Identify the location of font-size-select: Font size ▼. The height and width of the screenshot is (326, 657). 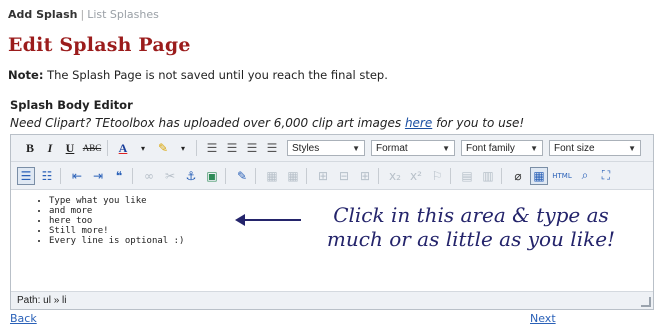
(595, 148).